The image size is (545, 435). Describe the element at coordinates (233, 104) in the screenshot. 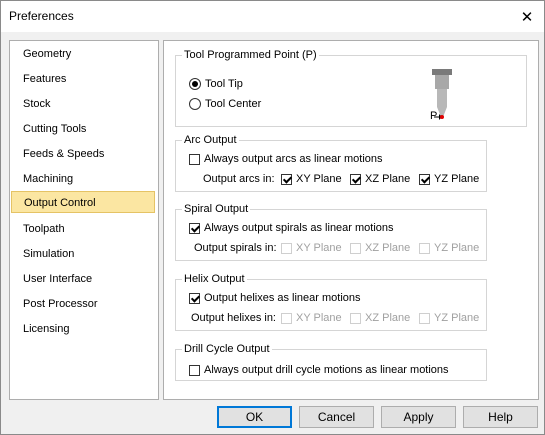

I see `tool-center-label: Tool Center` at that location.